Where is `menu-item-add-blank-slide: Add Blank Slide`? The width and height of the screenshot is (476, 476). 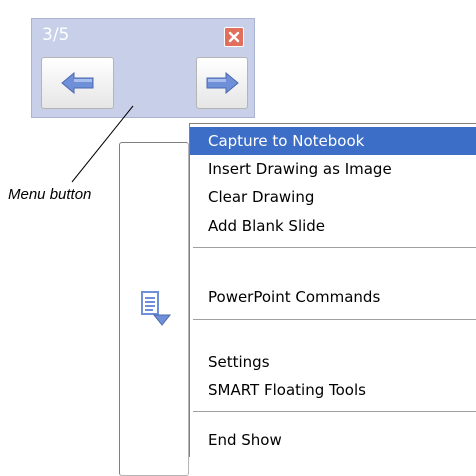
menu-item-add-blank-slide: Add Blank Slide is located at coordinates (333, 226).